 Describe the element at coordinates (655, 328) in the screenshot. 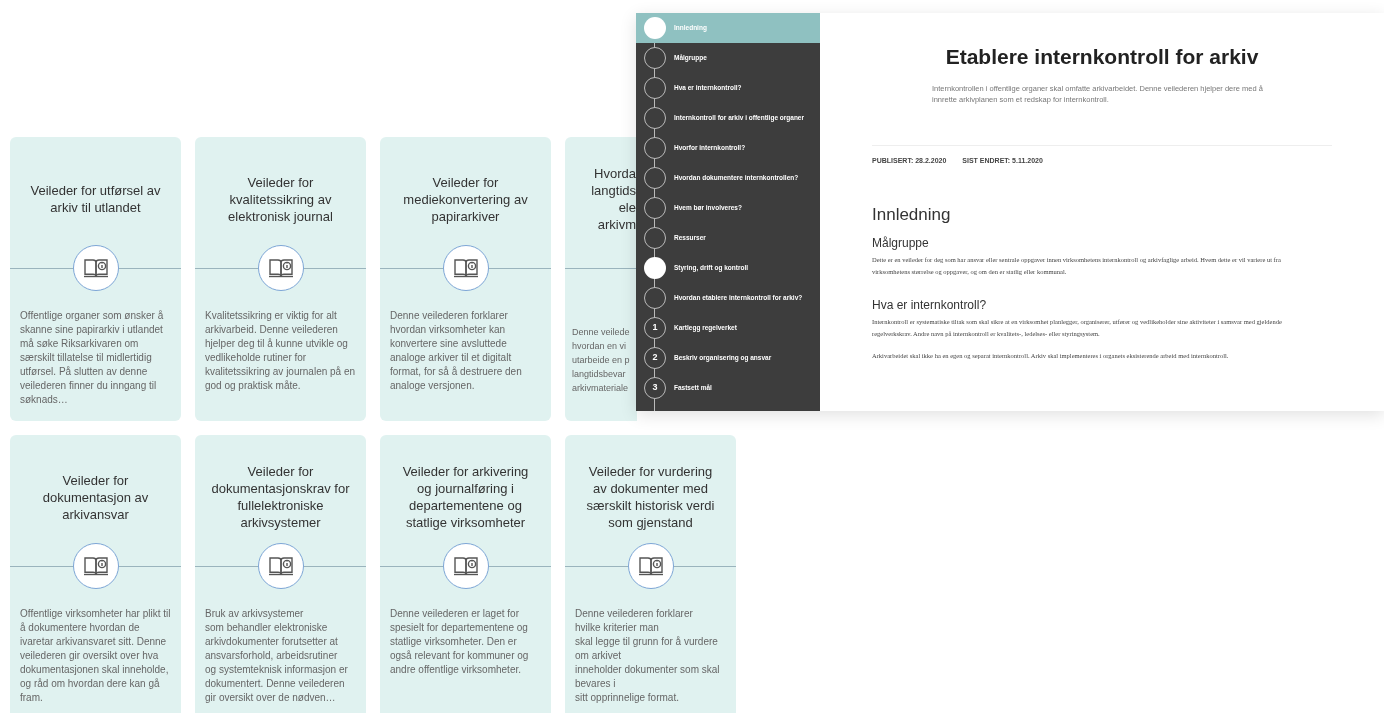

I see `step-number: 1` at that location.